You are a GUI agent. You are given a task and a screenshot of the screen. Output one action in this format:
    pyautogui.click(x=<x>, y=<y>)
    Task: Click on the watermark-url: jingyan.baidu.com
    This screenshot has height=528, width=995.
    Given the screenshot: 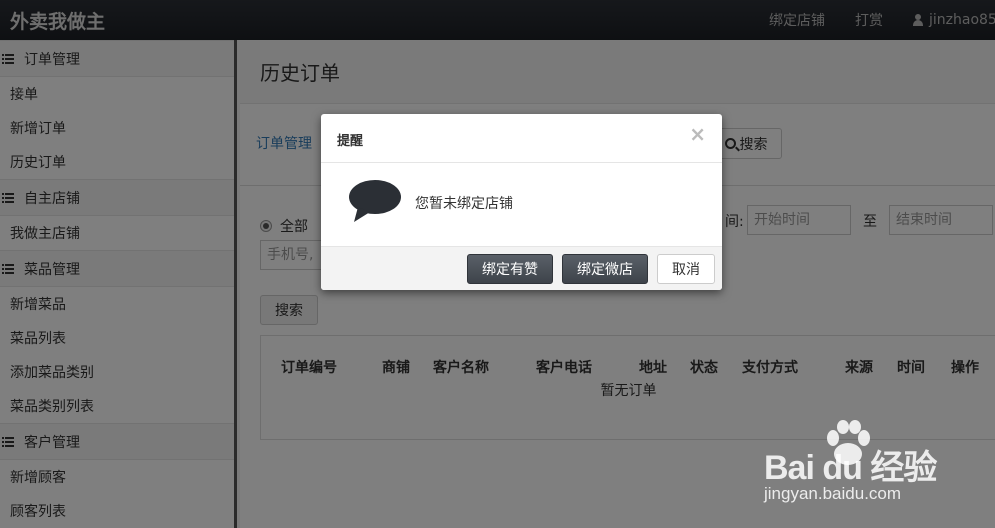 What is the action you would take?
    pyautogui.click(x=833, y=493)
    